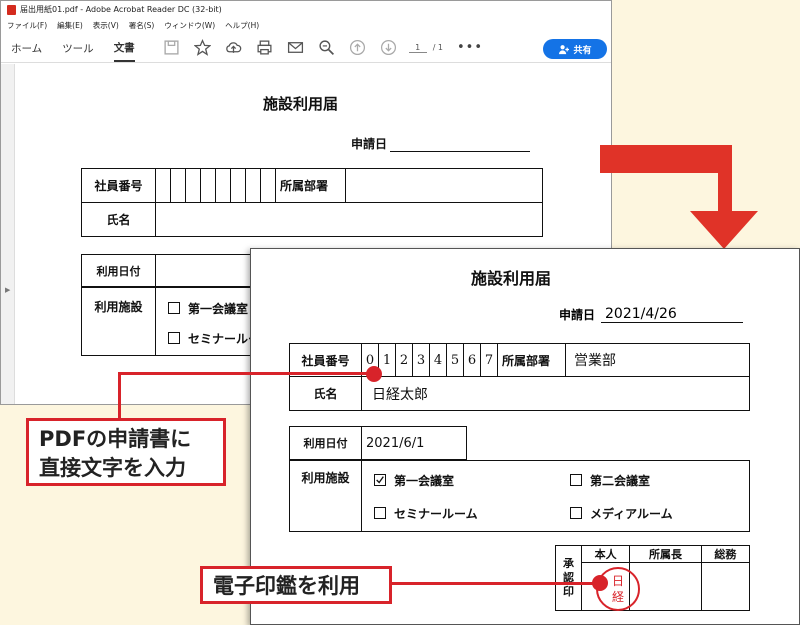  I want to click on approval-table: 承認印 本人 所属長 総務, so click(653, 578).